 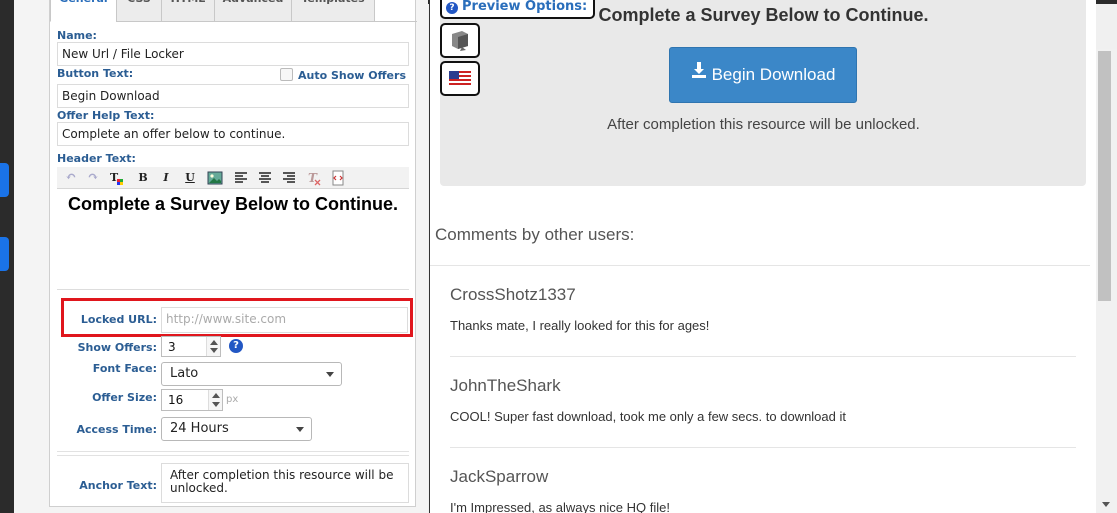 What do you see at coordinates (143, 178) in the screenshot?
I see `bold-icon: B` at bounding box center [143, 178].